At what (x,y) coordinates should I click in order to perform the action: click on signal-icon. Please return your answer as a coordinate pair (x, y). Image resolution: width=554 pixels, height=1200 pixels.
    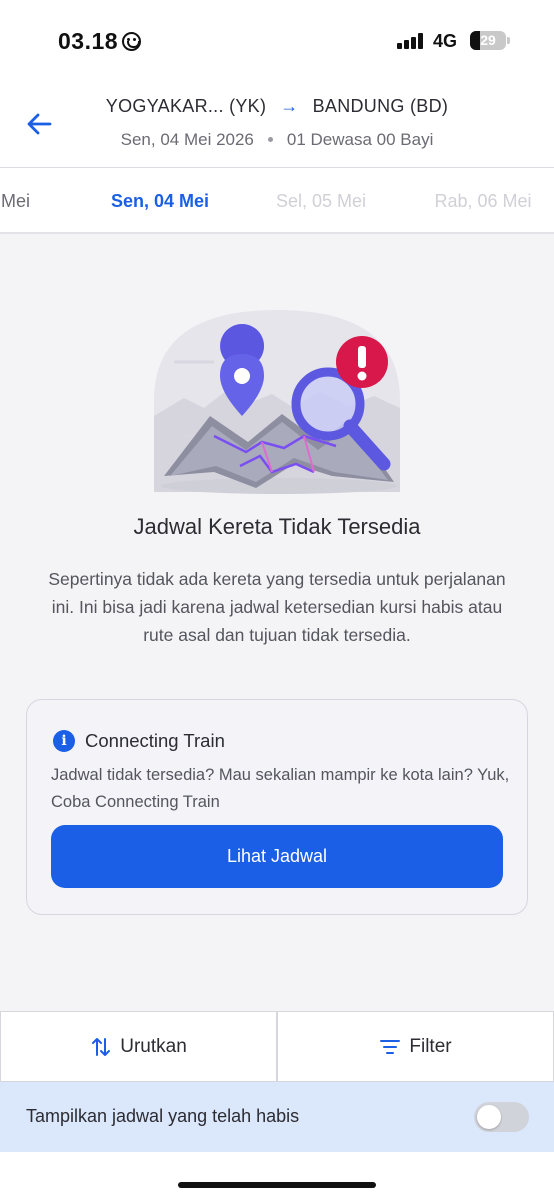
    Looking at the image, I should click on (411, 41).